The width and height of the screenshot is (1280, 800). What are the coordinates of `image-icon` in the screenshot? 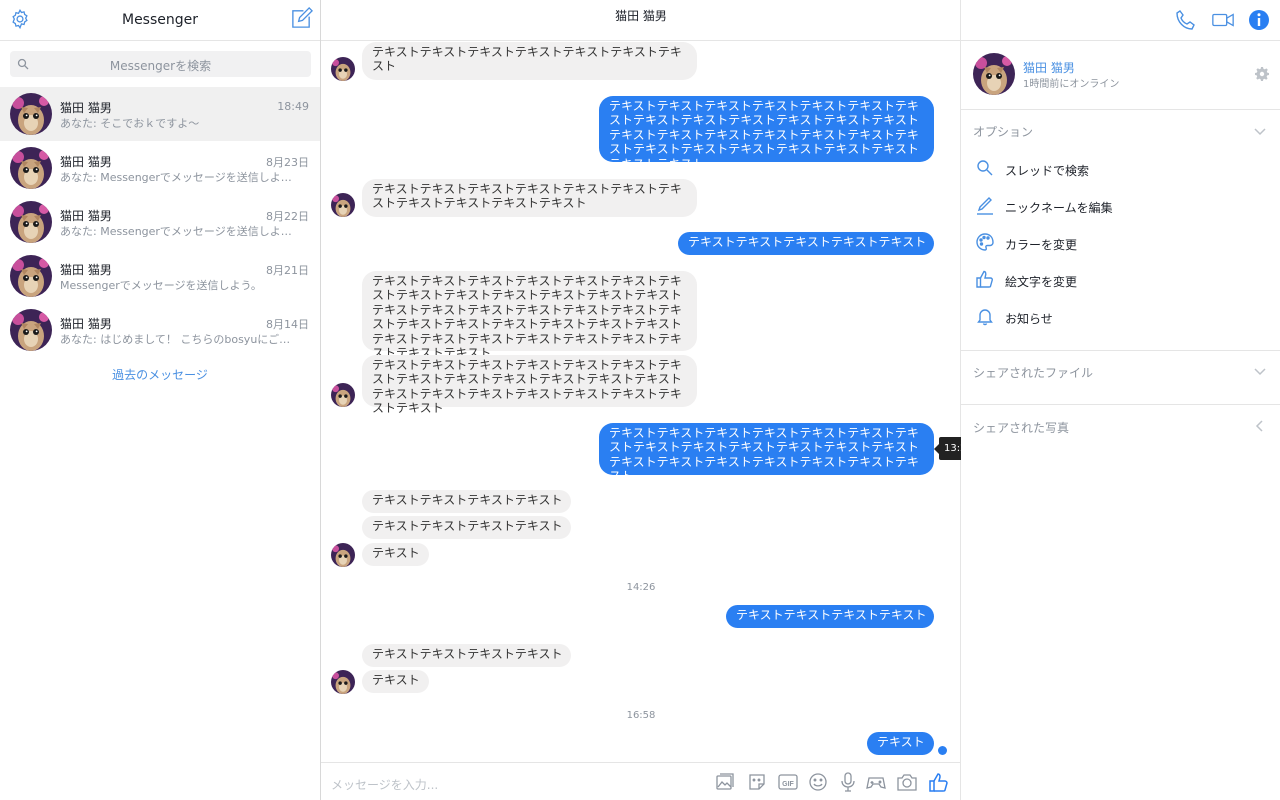 It's located at (725, 782).